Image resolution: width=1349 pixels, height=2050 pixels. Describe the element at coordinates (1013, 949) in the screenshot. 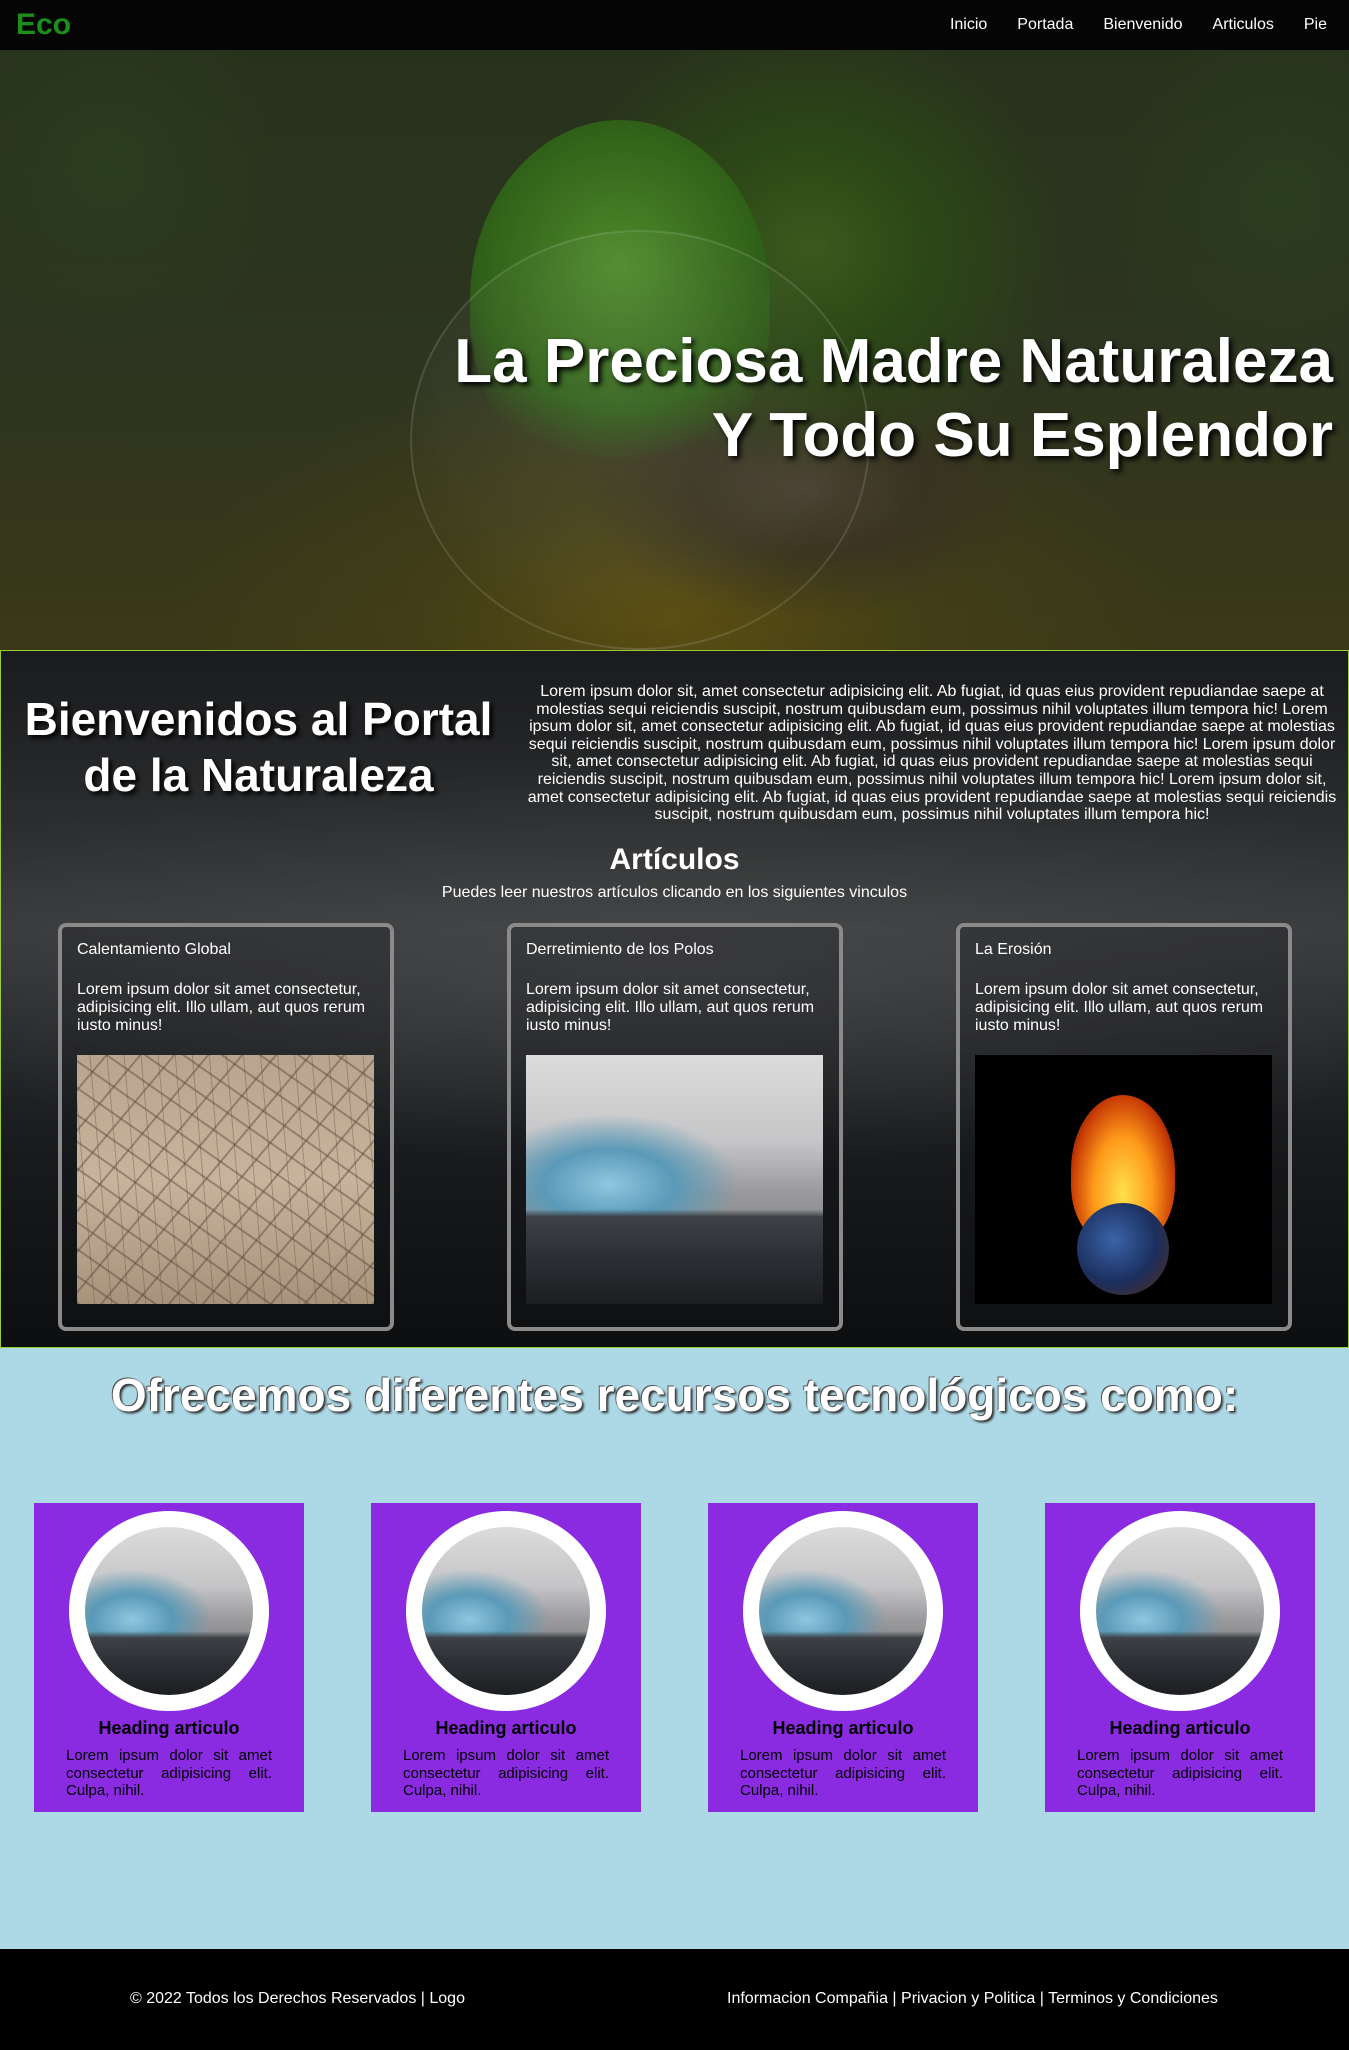

I see `article-card-title: La Erosión` at that location.